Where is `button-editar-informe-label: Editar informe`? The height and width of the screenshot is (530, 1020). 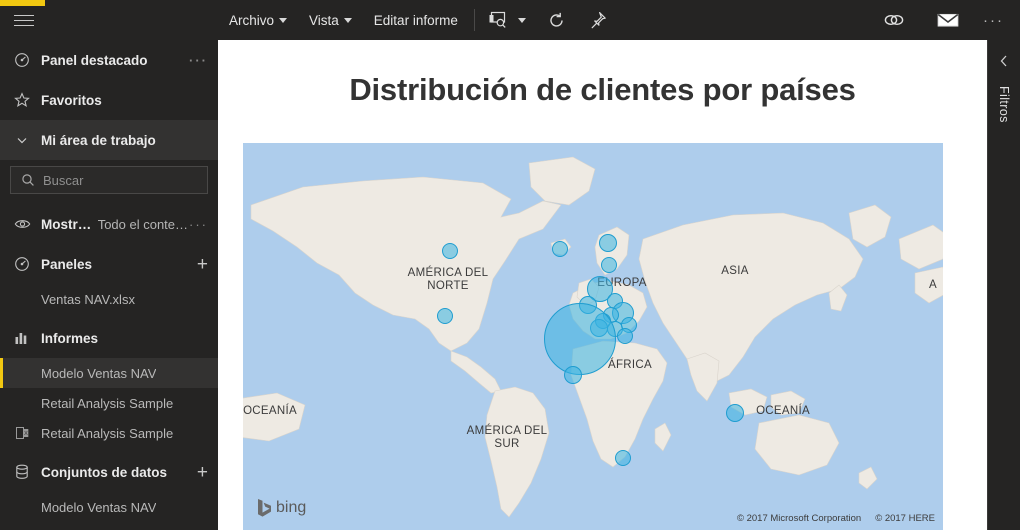
button-editar-informe-label: Editar informe is located at coordinates (415, 20).